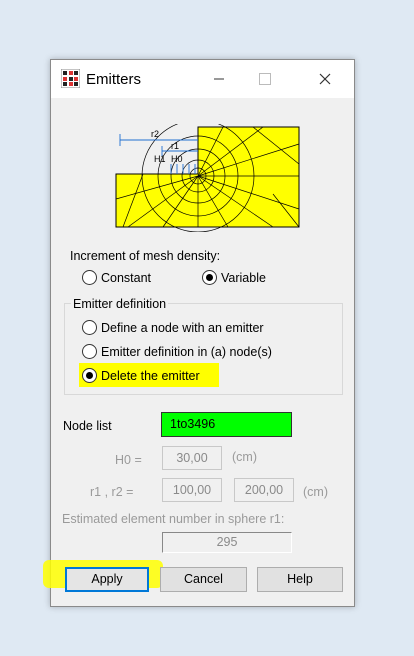  I want to click on h0-value: 30,00, so click(192, 458).